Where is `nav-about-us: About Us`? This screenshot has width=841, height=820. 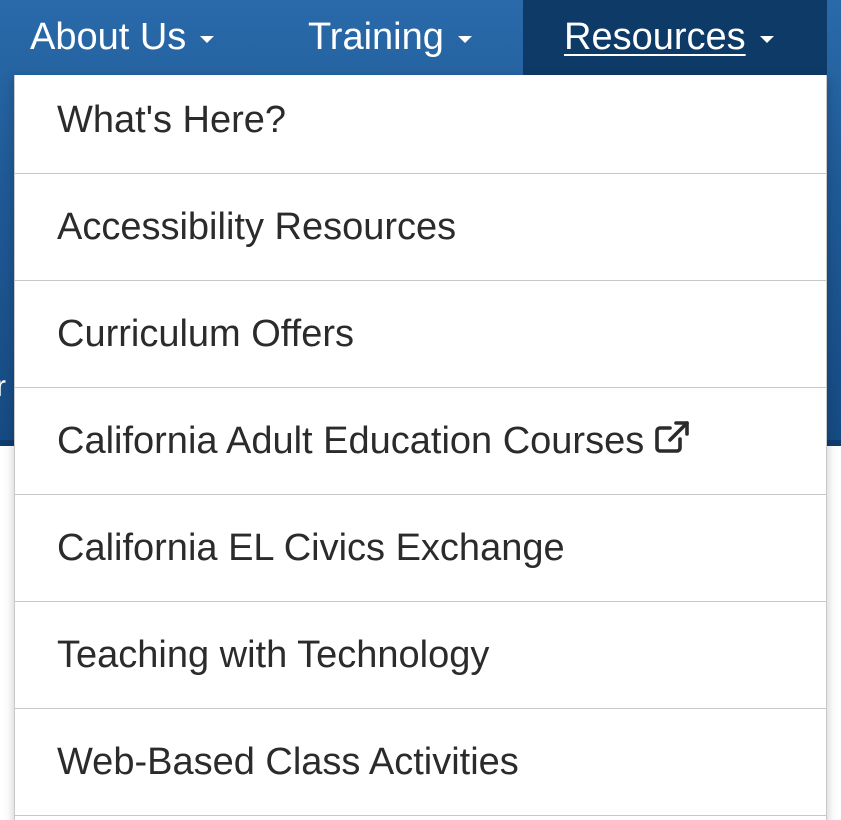 nav-about-us: About Us is located at coordinates (122, 37).